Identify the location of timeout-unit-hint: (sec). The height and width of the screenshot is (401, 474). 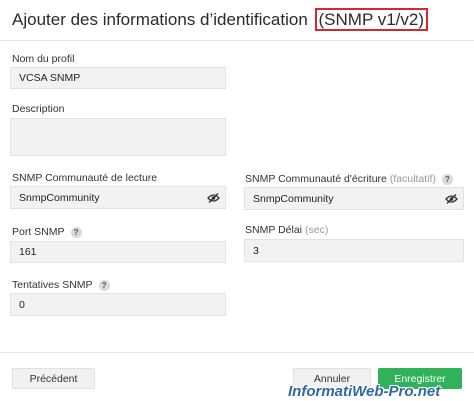
(317, 230).